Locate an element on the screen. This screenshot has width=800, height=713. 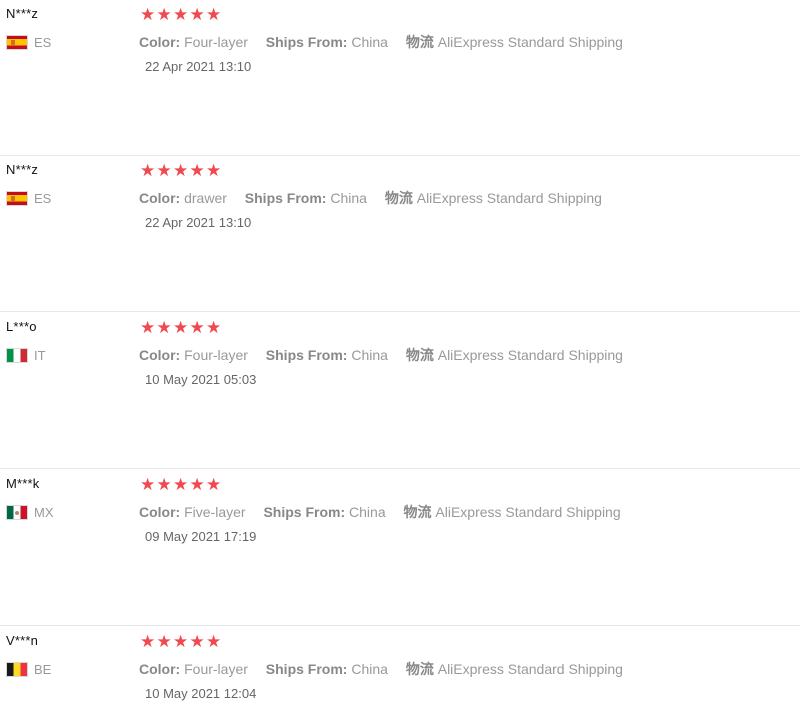
country-code: IT is located at coordinates (40, 355).